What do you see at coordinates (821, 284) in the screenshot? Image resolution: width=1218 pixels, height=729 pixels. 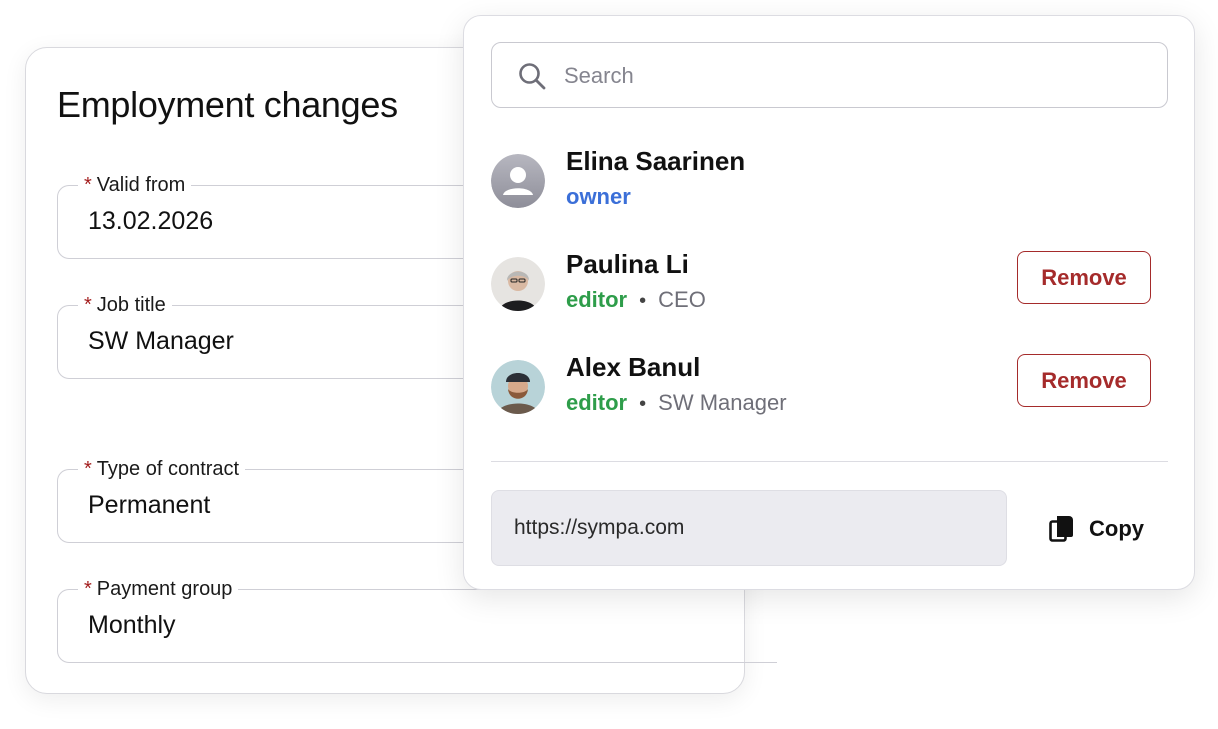 I see `user-row-paulina-li: Paulina Li editor • CEO Remove` at bounding box center [821, 284].